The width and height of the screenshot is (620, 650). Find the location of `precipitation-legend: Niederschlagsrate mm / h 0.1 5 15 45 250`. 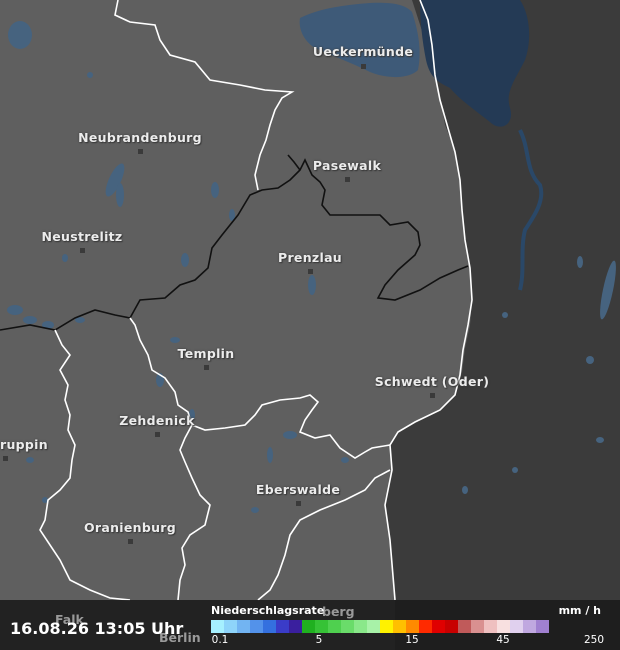

precipitation-legend: Niederschlagsrate mm / h 0.1 5 15 45 250 is located at coordinates (408, 626).